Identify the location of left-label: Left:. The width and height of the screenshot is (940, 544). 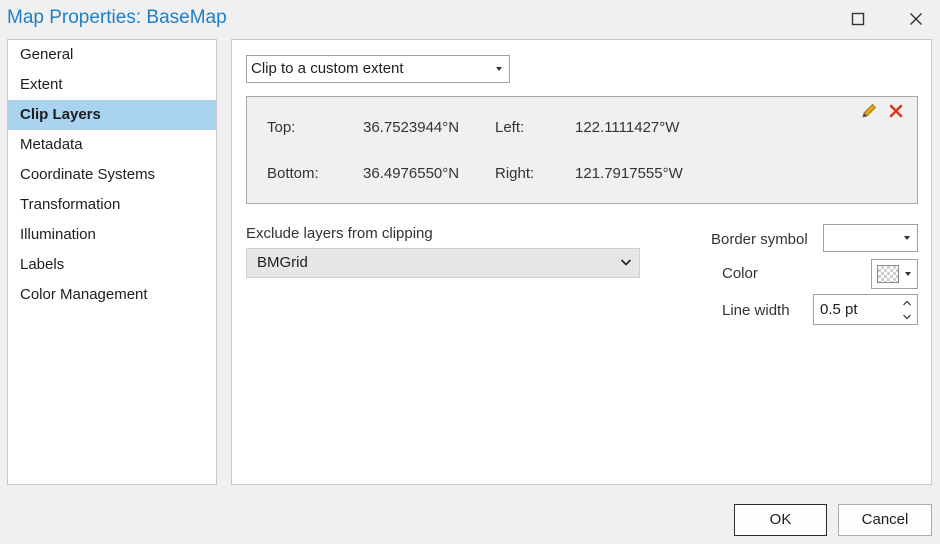
(510, 127).